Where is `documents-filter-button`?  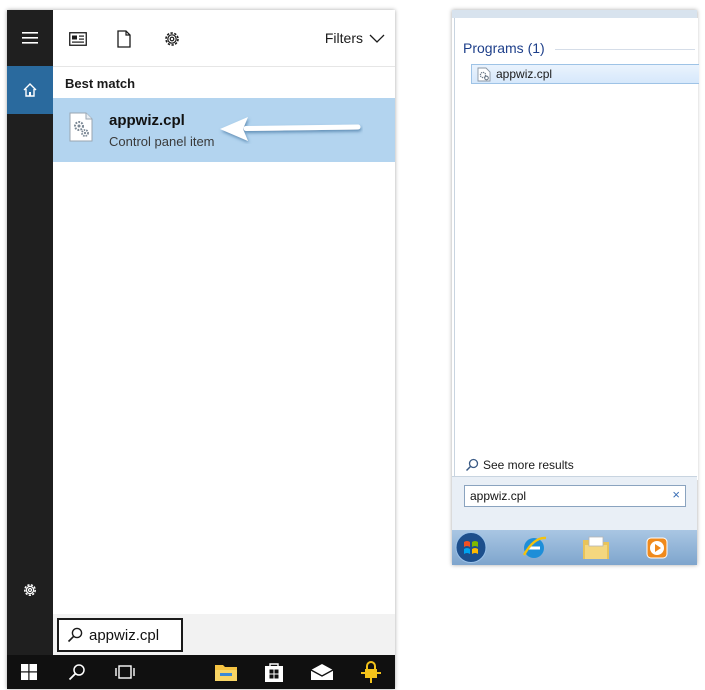 documents-filter-button is located at coordinates (124, 39).